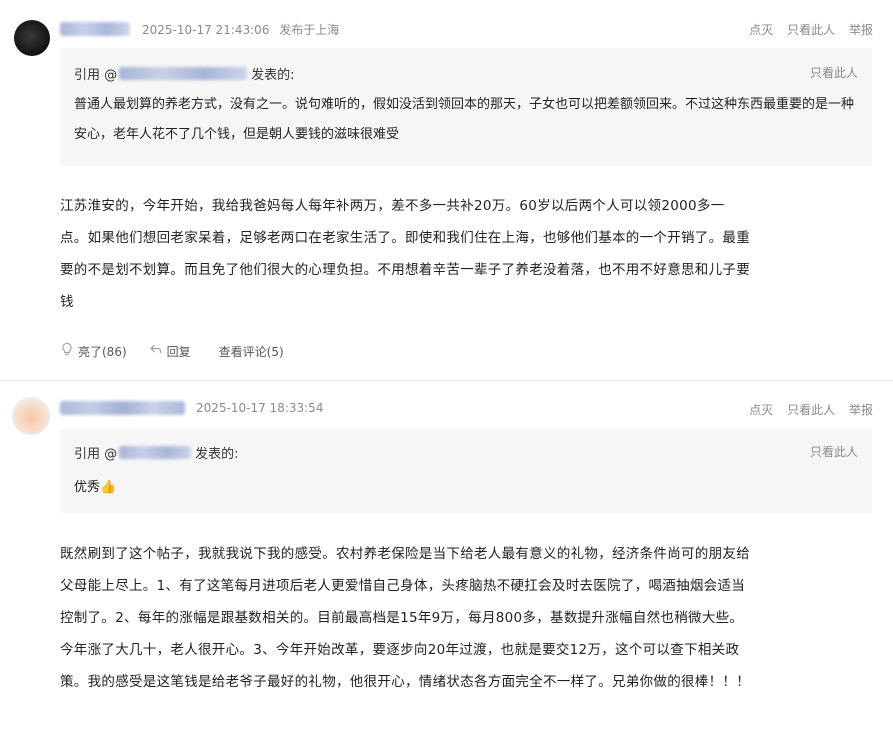 This screenshot has width=893, height=740. I want to click on post-meta: 2025-10-17 21:43:06 发布于上海, so click(240, 29).